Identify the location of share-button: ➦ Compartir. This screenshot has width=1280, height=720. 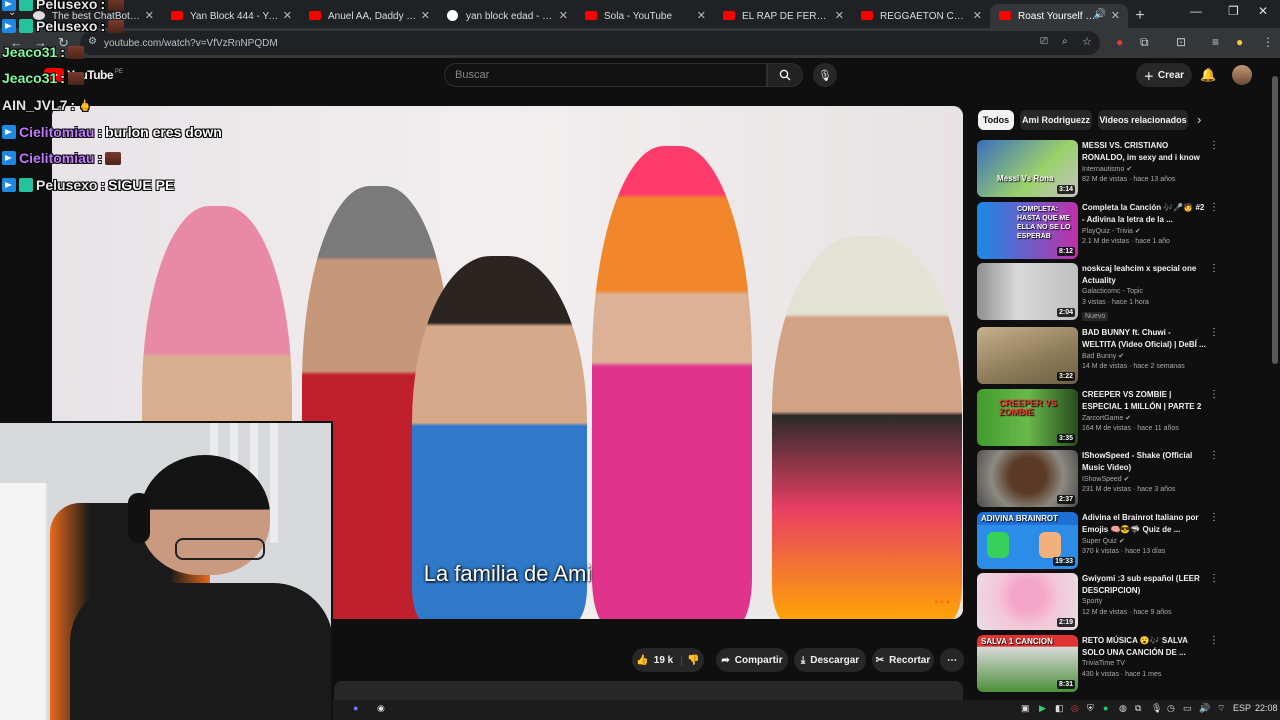
(752, 660).